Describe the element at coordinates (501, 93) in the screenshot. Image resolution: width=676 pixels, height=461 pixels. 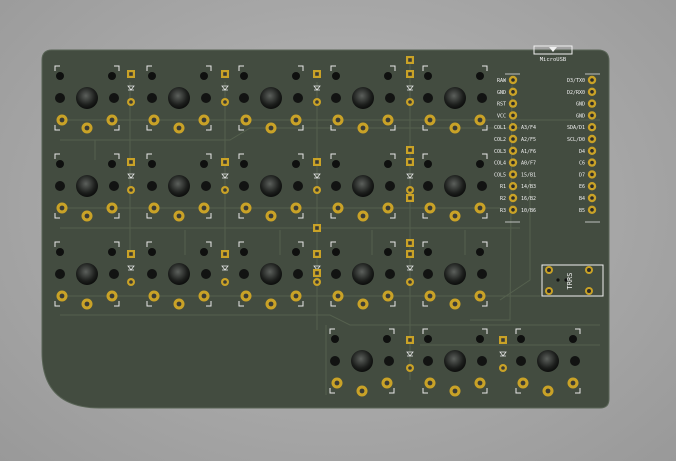
I see `mcu-pin-label-left: GND` at that location.